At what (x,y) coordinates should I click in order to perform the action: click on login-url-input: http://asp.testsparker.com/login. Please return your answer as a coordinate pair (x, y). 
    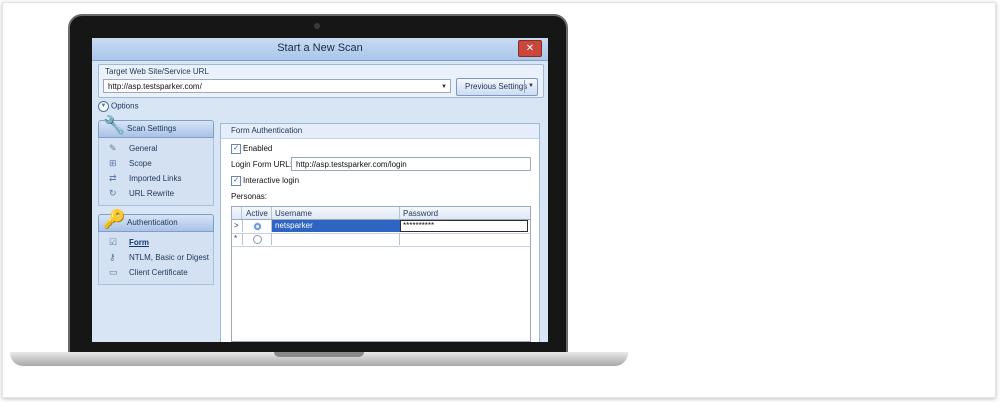
    Looking at the image, I should click on (411, 164).